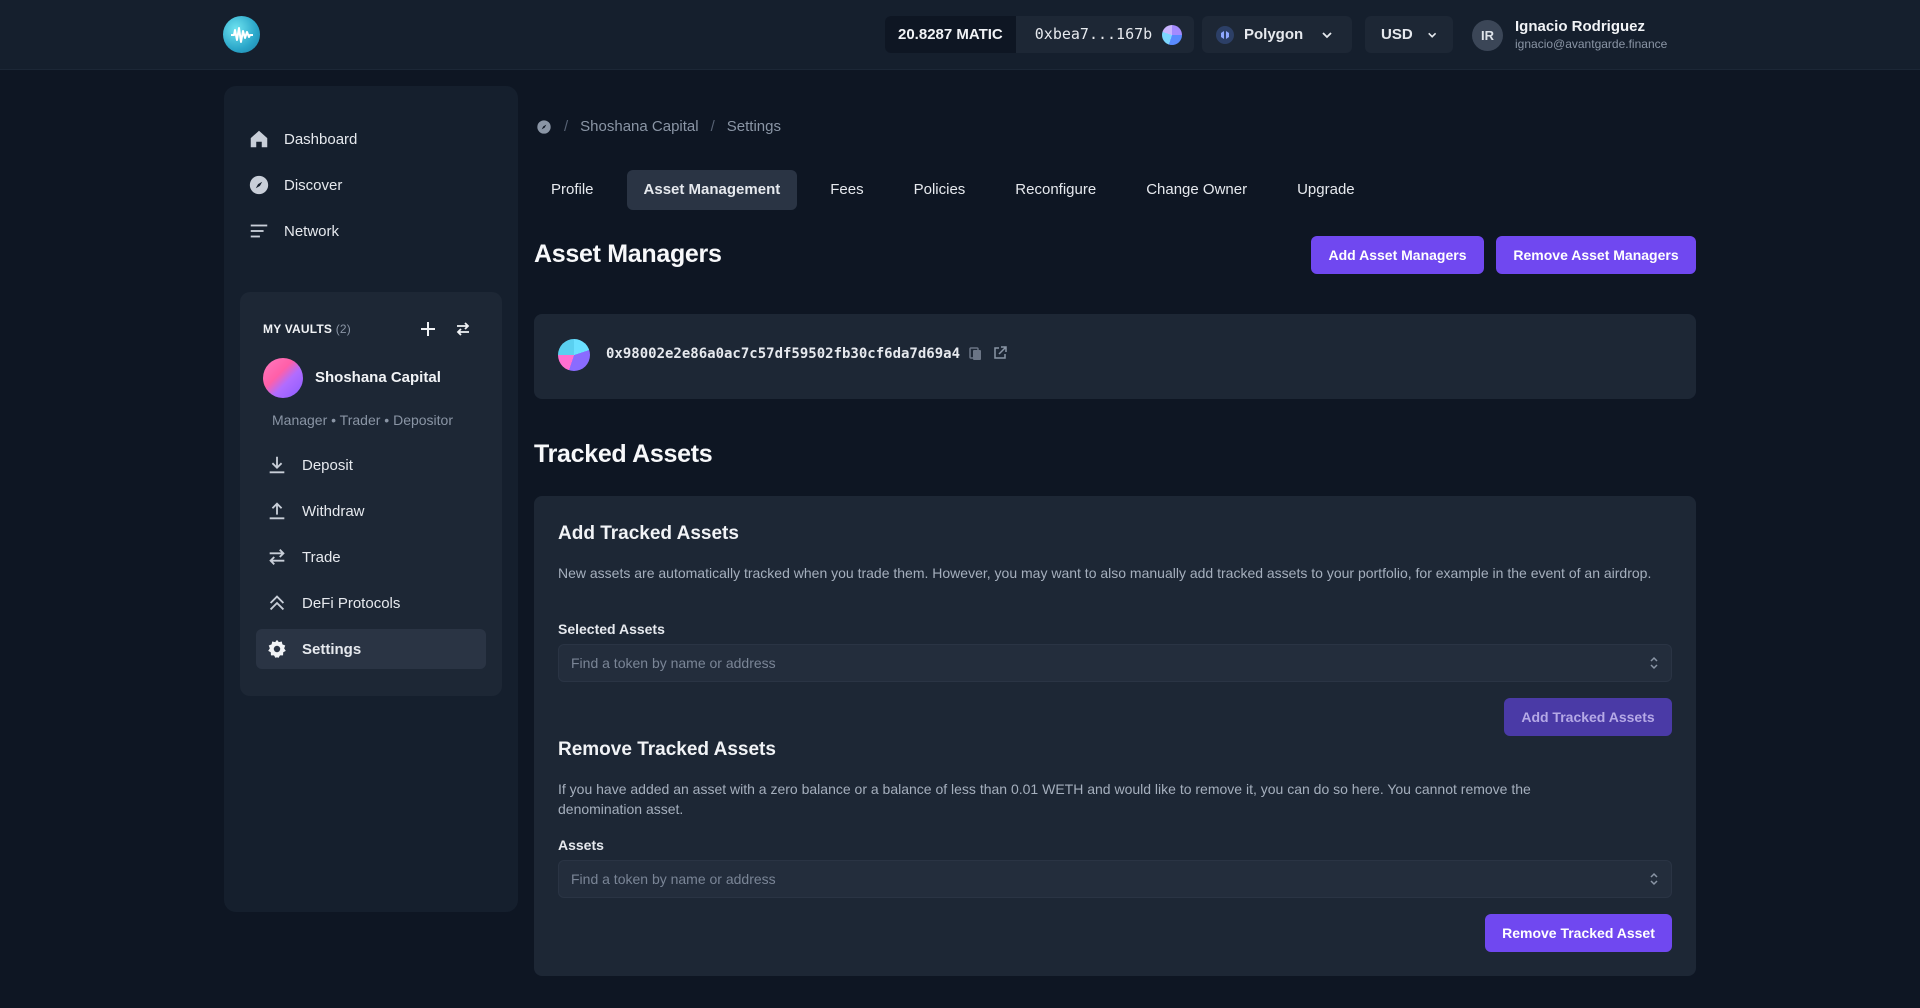 This screenshot has height=1008, width=1920. What do you see at coordinates (321, 139) in the screenshot?
I see `nav-label: Dashboard` at bounding box center [321, 139].